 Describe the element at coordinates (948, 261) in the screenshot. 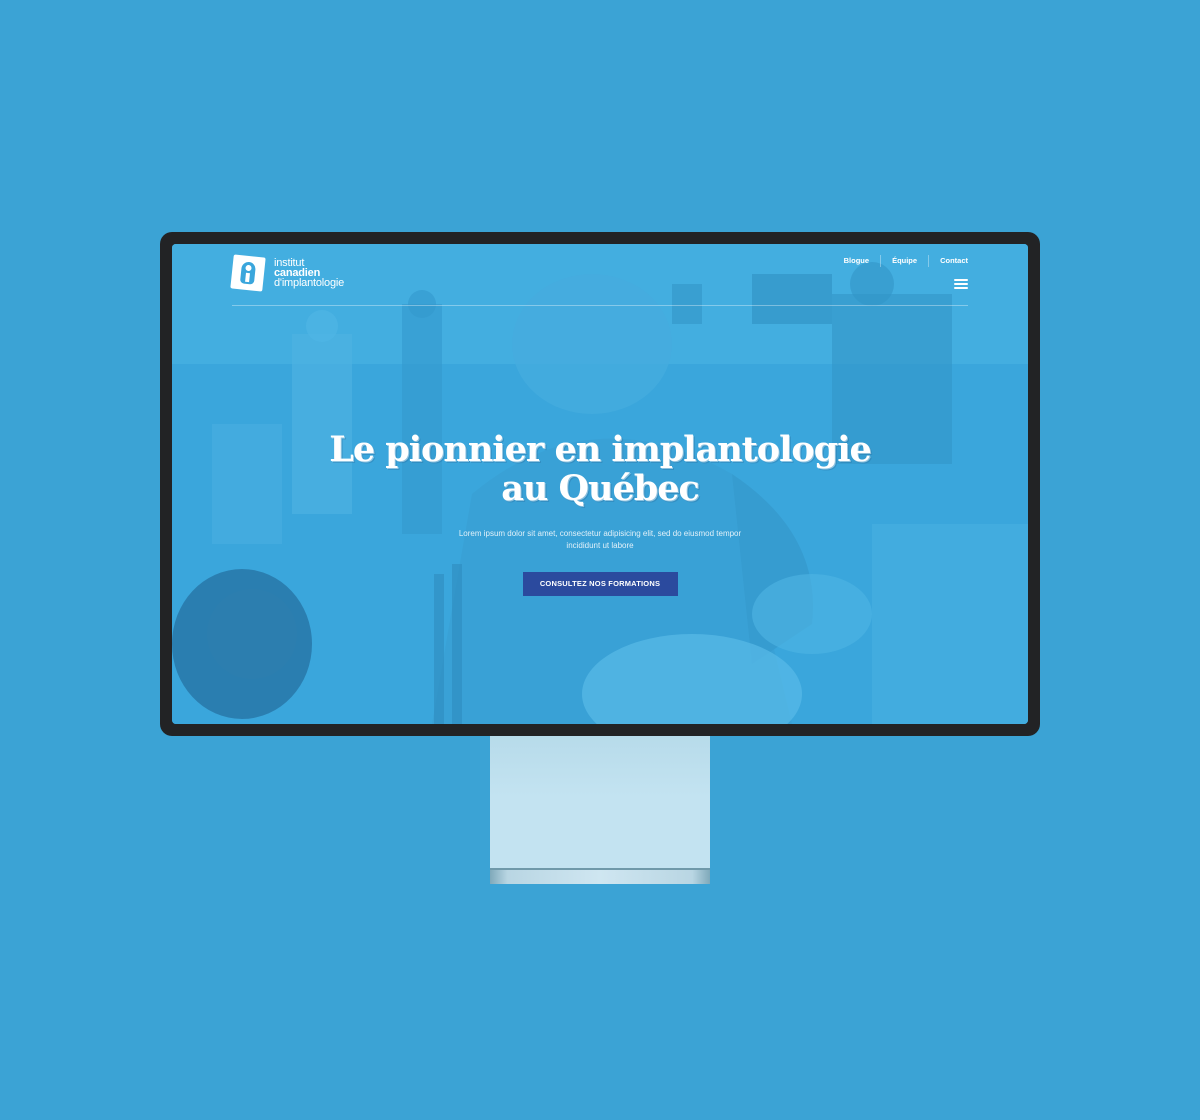

I see `nav-link-contact: Contact` at that location.